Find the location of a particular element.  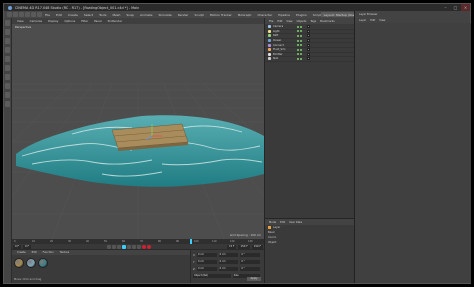

menu-edit: Edit is located at coordinates (59, 15).